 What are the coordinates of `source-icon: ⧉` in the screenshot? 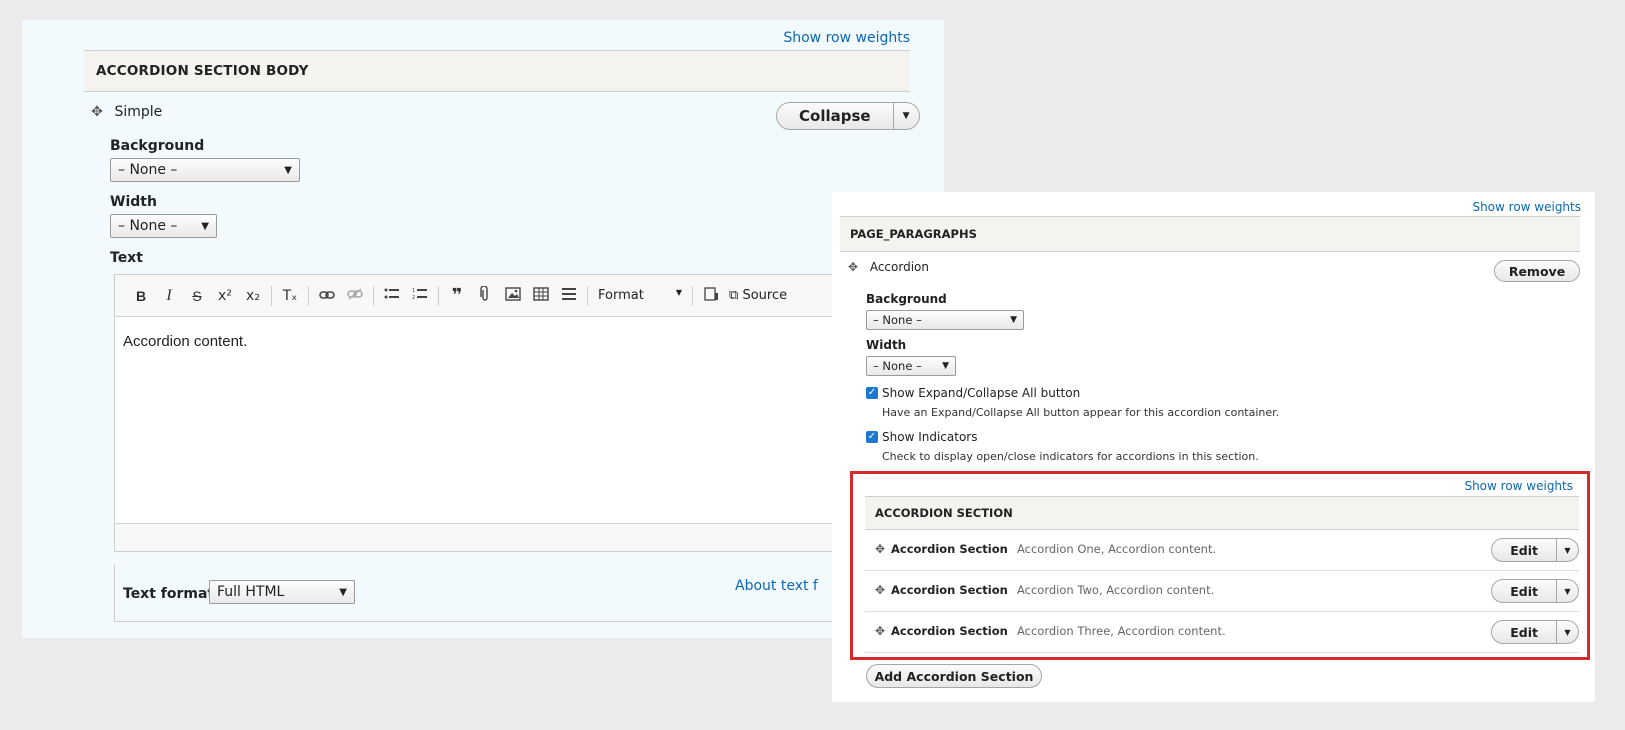 It's located at (734, 295).